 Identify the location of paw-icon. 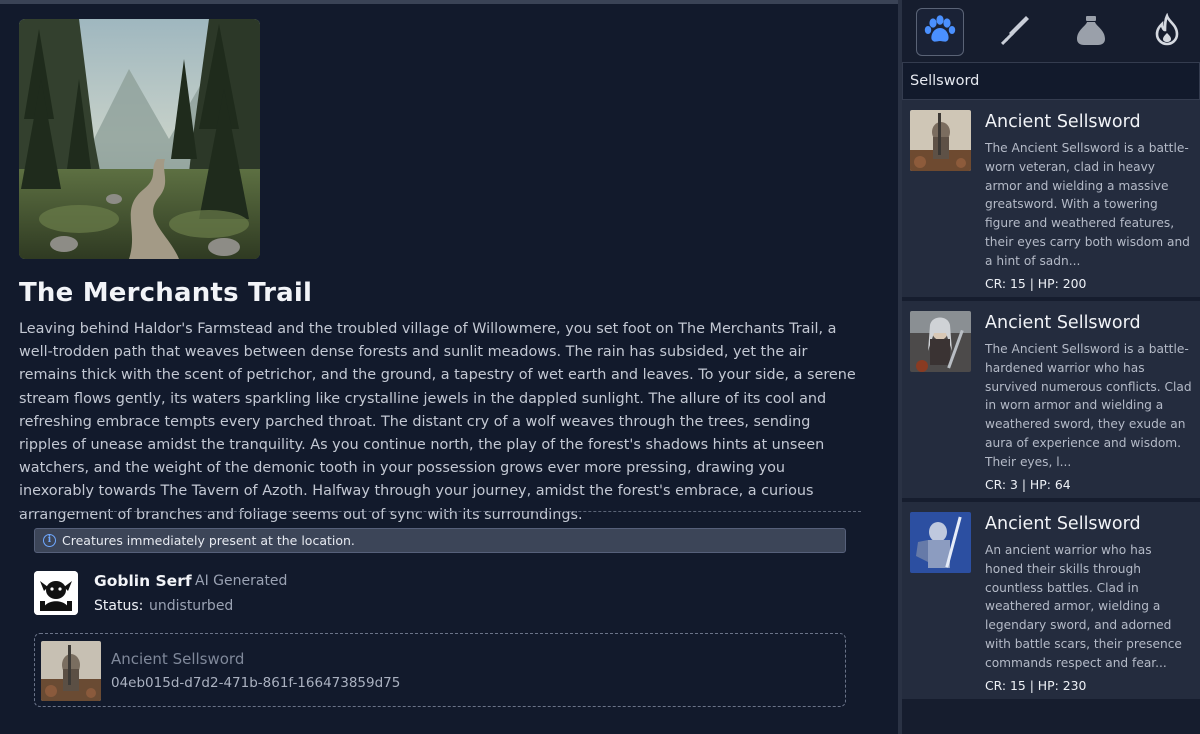
(940, 32).